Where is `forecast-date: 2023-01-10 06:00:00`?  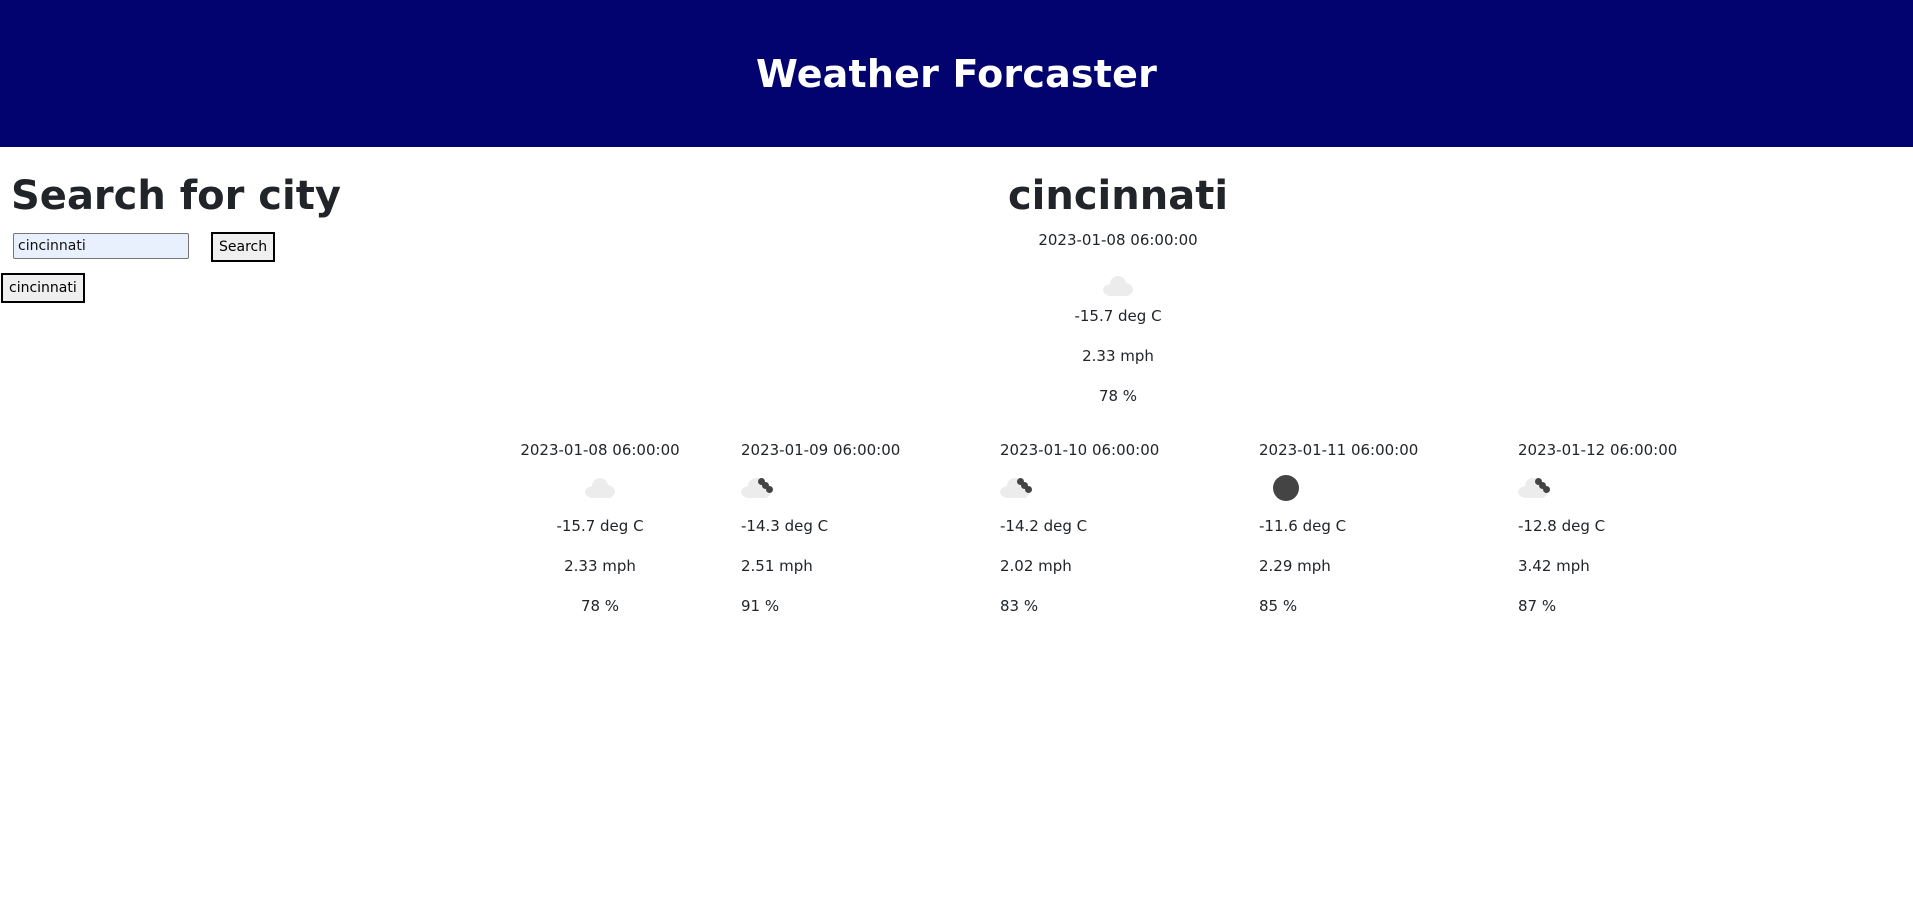 forecast-date: 2023-01-10 06:00:00 is located at coordinates (1080, 450).